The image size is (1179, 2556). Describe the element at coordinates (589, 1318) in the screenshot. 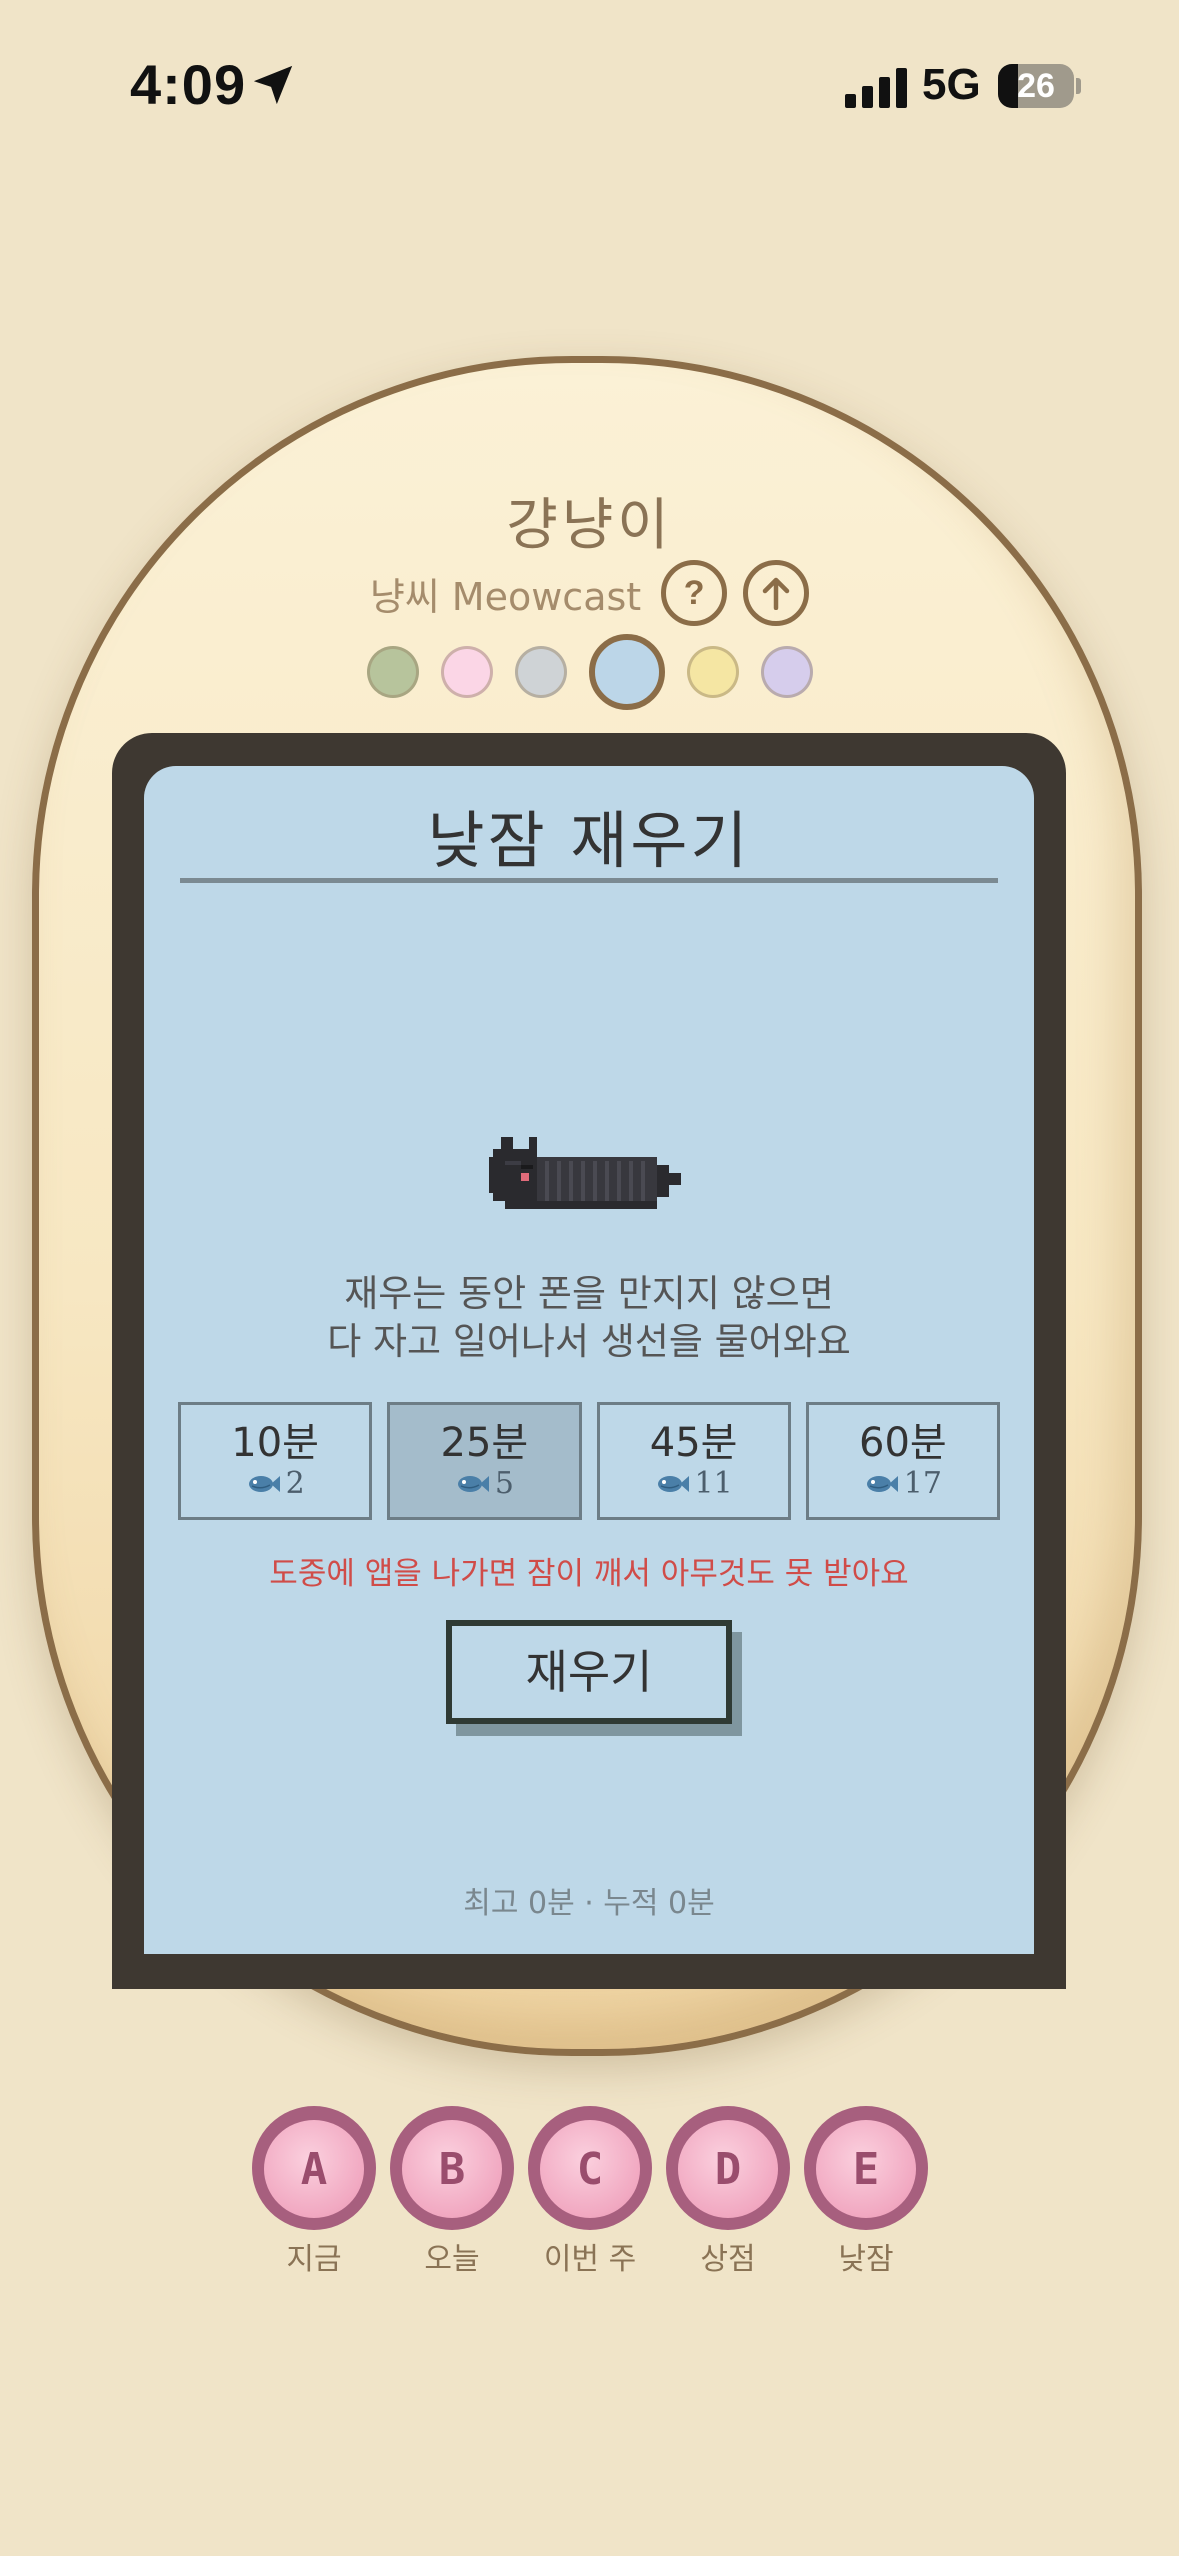

I see `description: 재우는 동안 폰을 만지지 않으면 다 자고 일어나서 생선을 물어와요` at that location.